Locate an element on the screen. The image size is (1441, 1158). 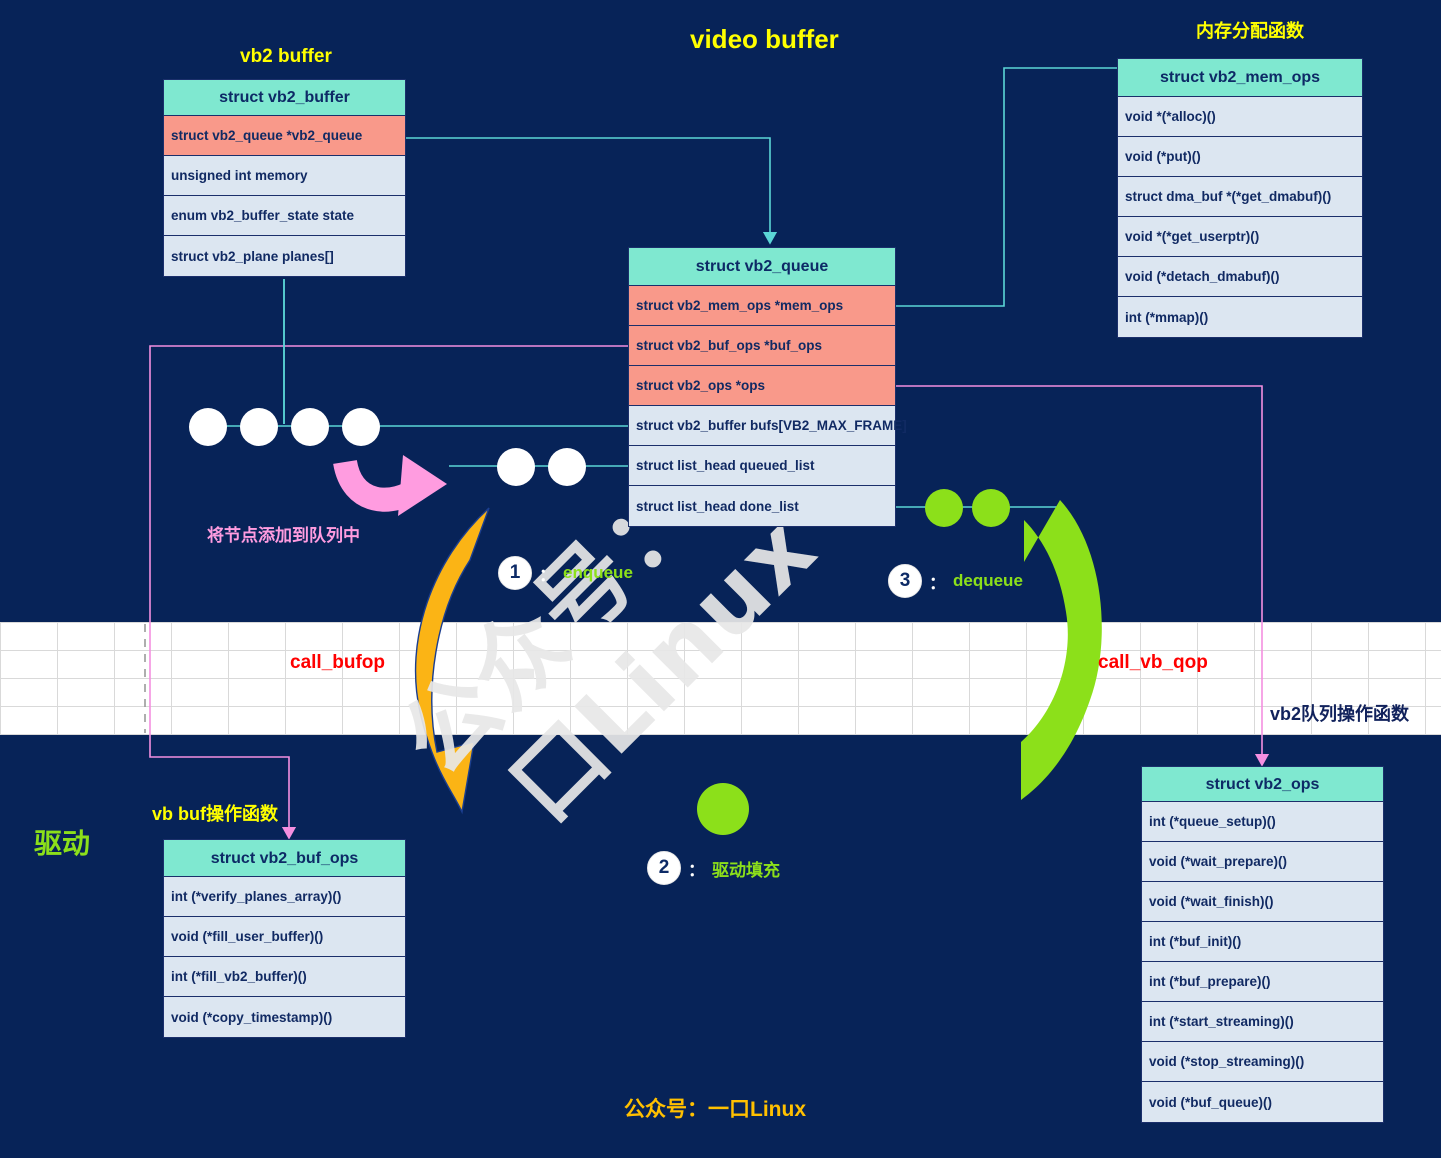
table-row: struct list_head queued_list is located at coordinates (762, 466).